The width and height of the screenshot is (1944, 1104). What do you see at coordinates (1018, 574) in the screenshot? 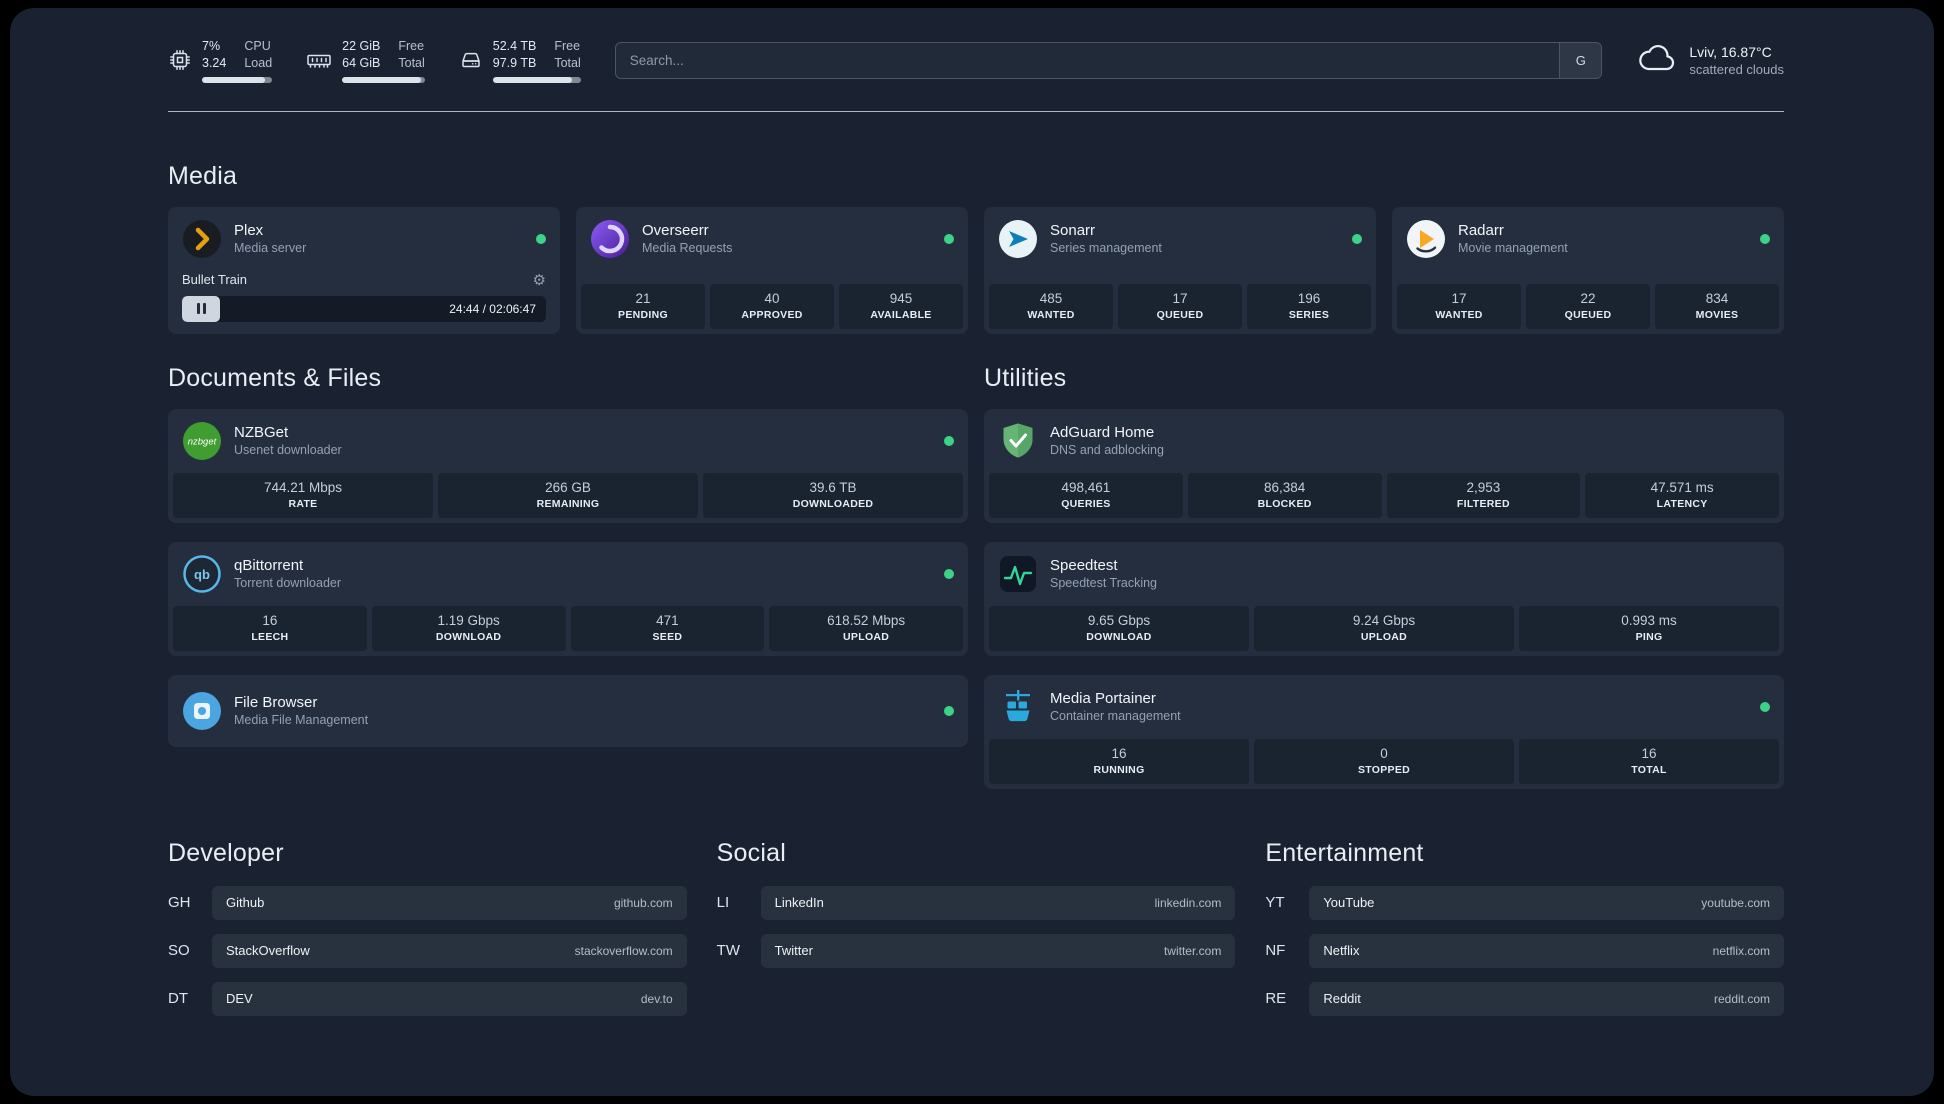
I see `speedtest-icon` at bounding box center [1018, 574].